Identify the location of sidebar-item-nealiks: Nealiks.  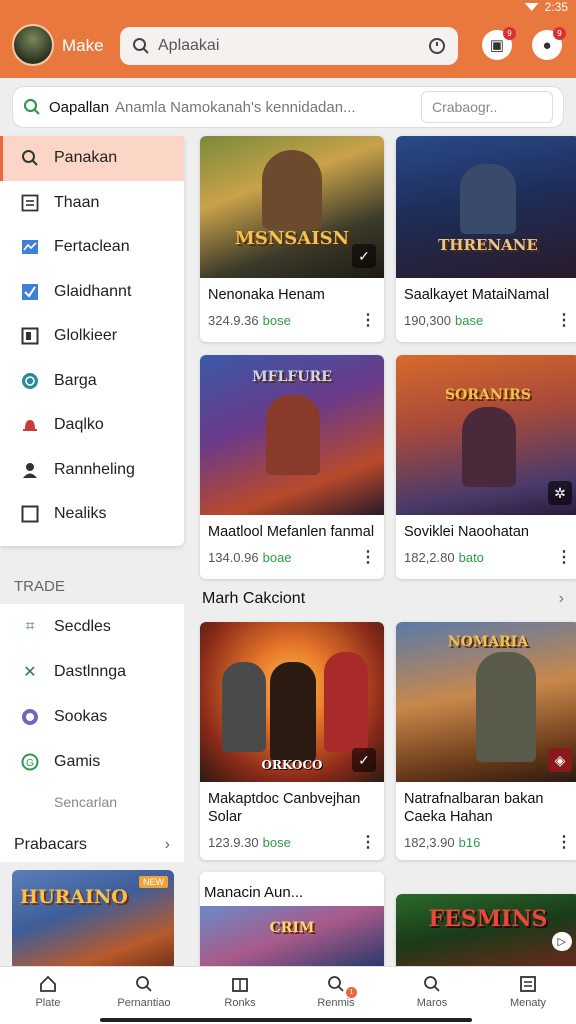
(92, 514).